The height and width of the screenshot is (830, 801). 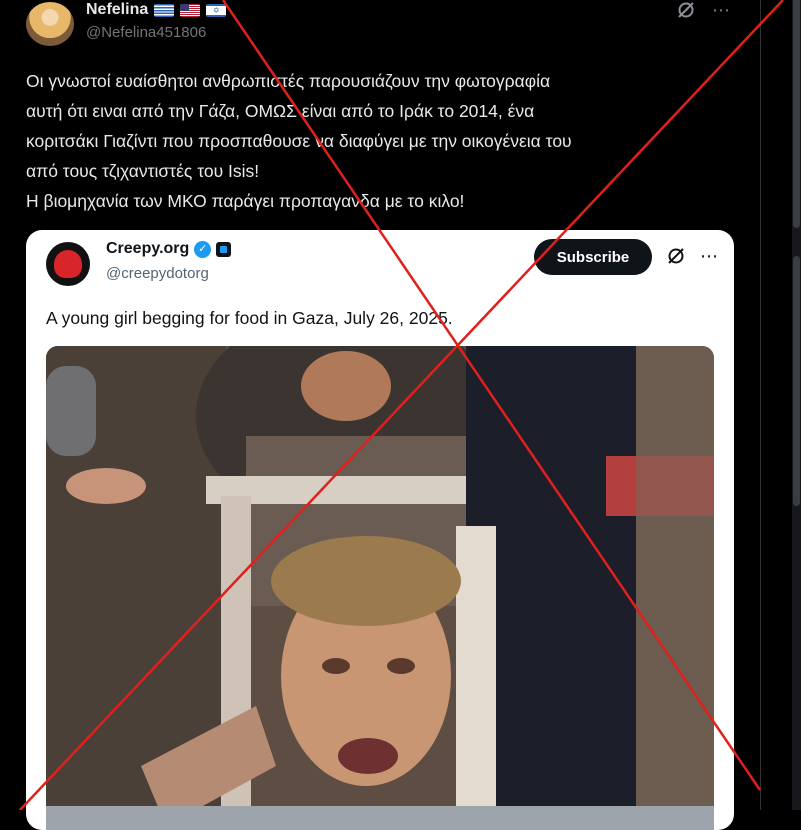 I want to click on author-avatar, so click(x=50, y=24).